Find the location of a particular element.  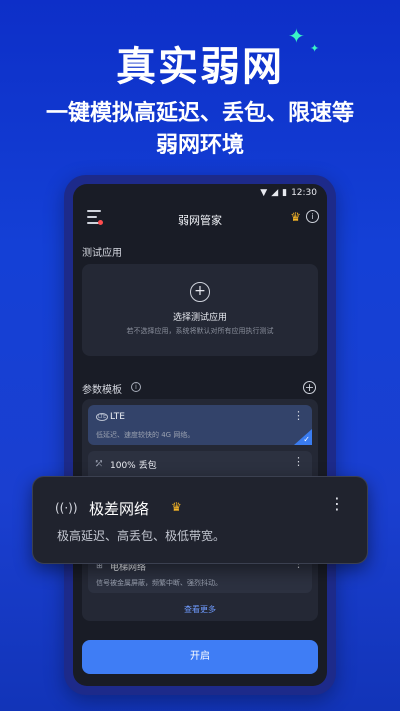

signal-icon: ◢ is located at coordinates (275, 193).